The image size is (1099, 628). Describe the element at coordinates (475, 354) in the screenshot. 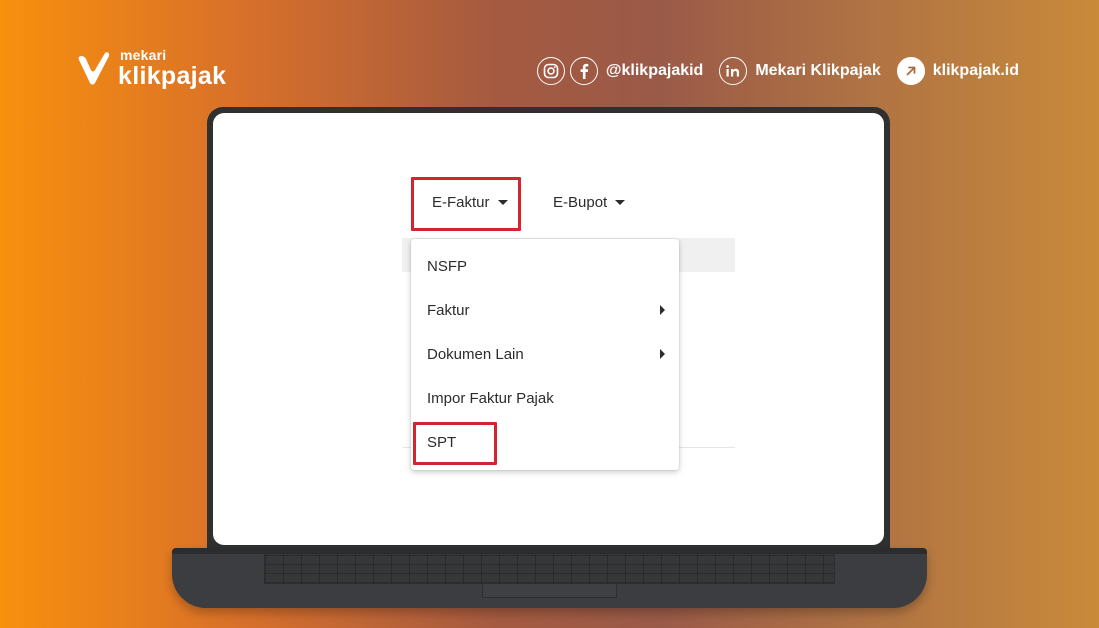

I see `menu-item-label: Dokumen Lain` at that location.